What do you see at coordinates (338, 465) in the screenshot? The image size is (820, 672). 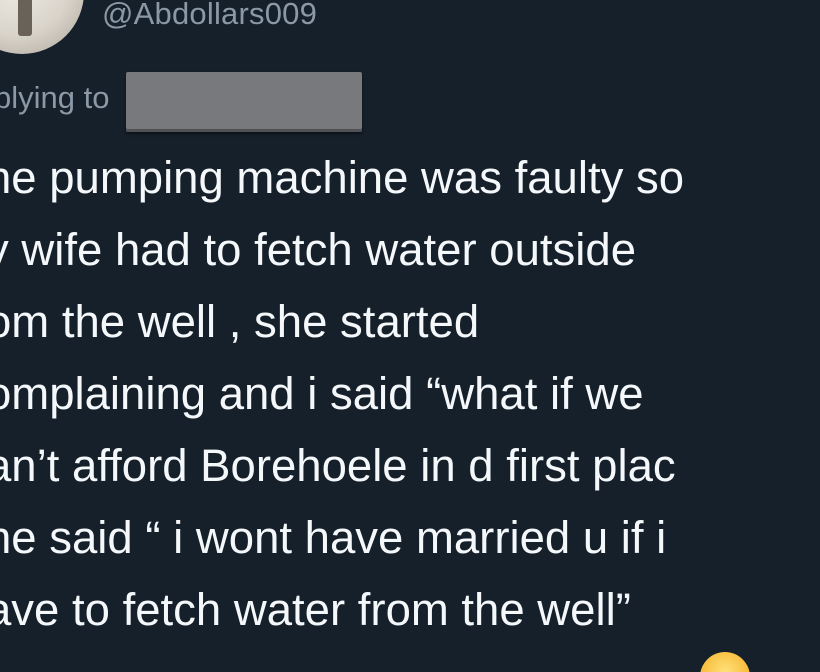 I see `tweet-text-line: an’t afford Borehoele in d first plac` at bounding box center [338, 465].